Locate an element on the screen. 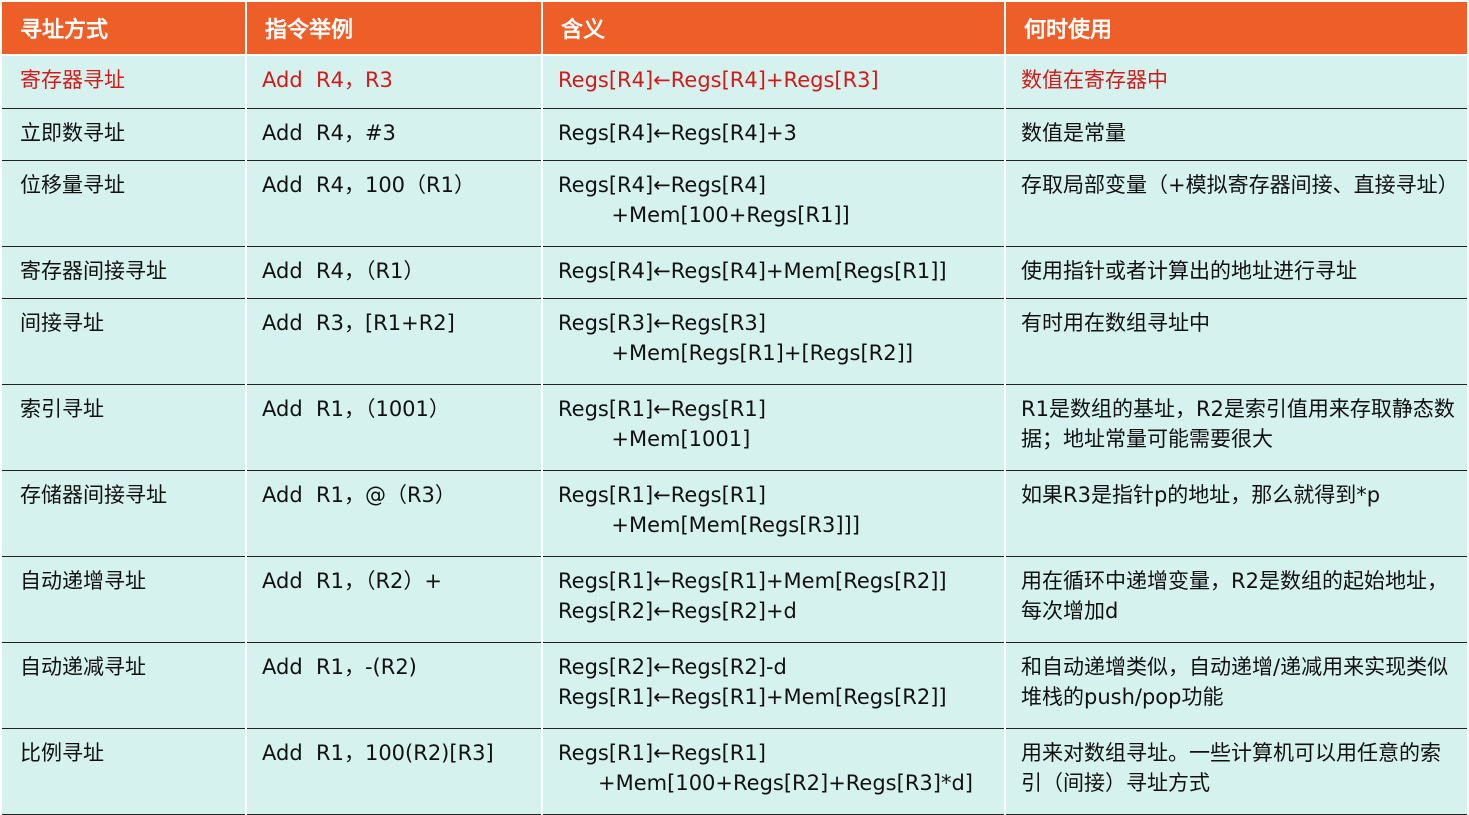  meaning-line: Regs[R4]←Regs[R4] is located at coordinates (662, 184).